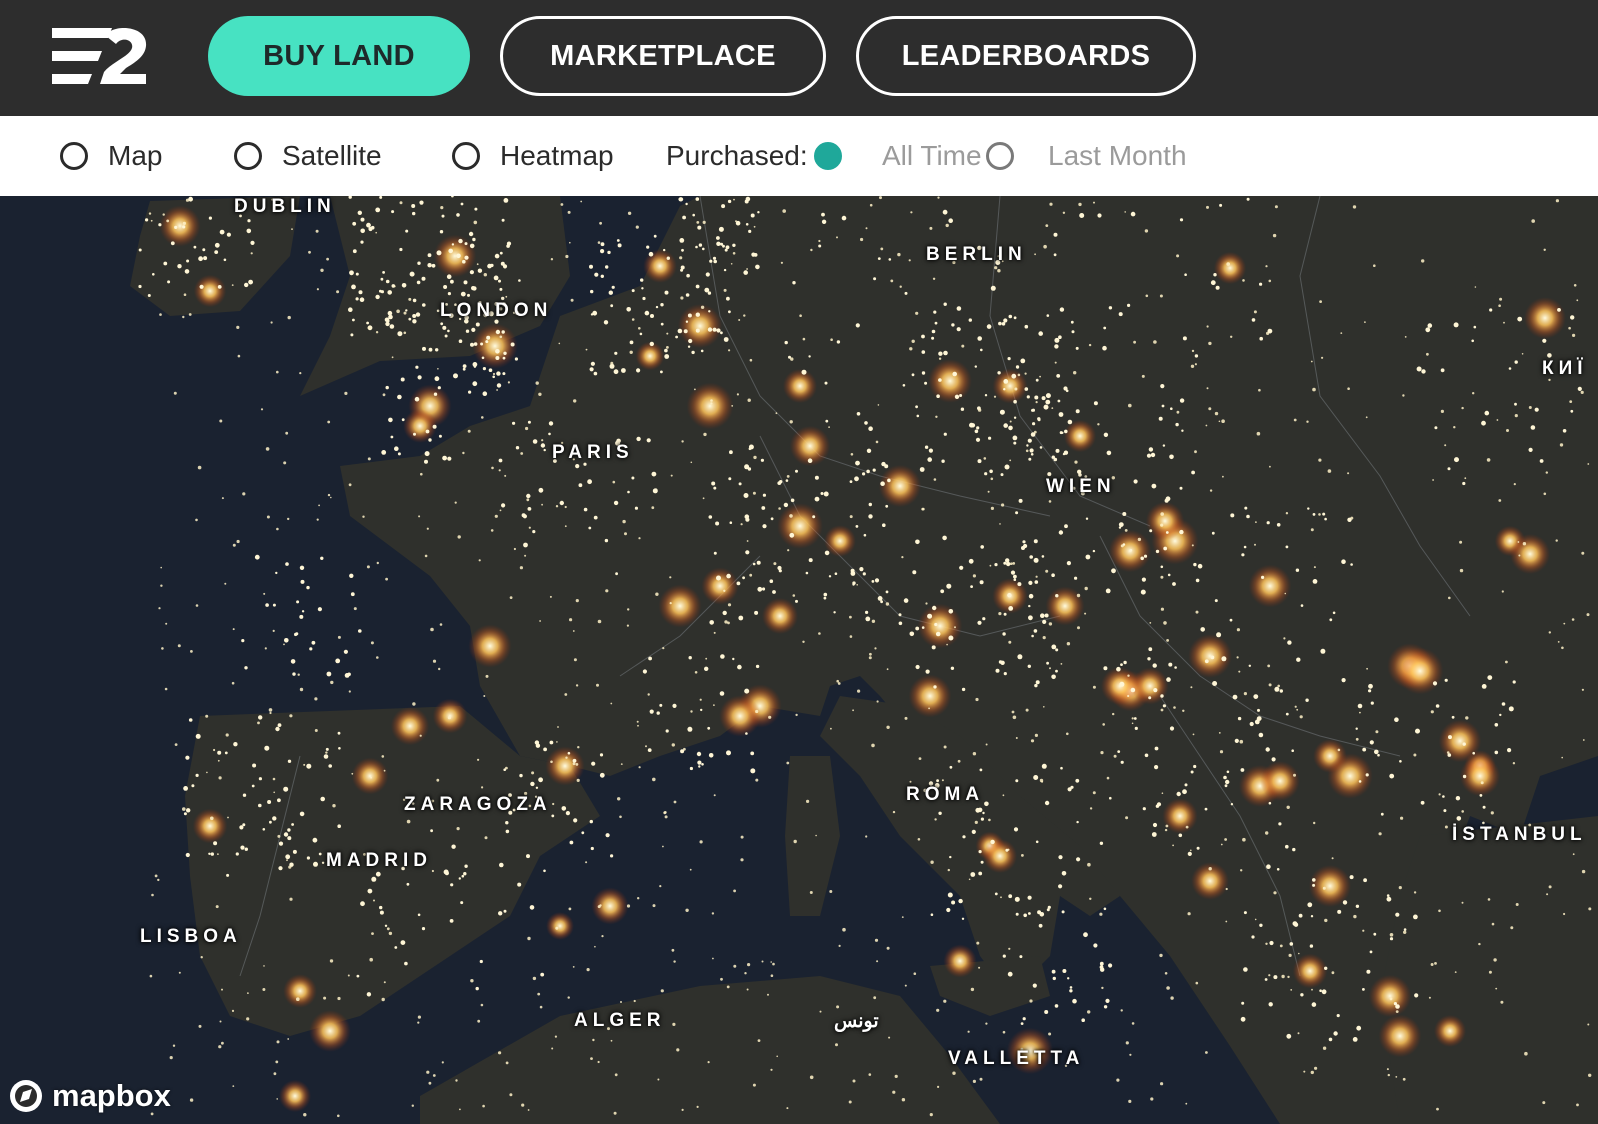 Image resolution: width=1598 pixels, height=1124 pixels. Describe the element at coordinates (1026, 56) in the screenshot. I see `leaderboards-button: LEADERBOARDS` at that location.